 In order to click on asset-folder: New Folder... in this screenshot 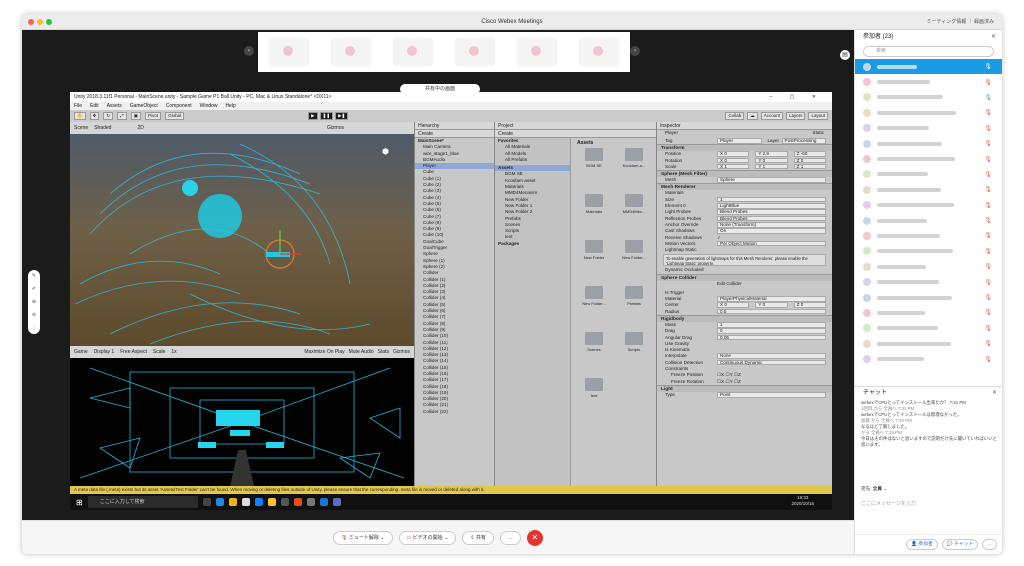, I will do `click(634, 250)`.